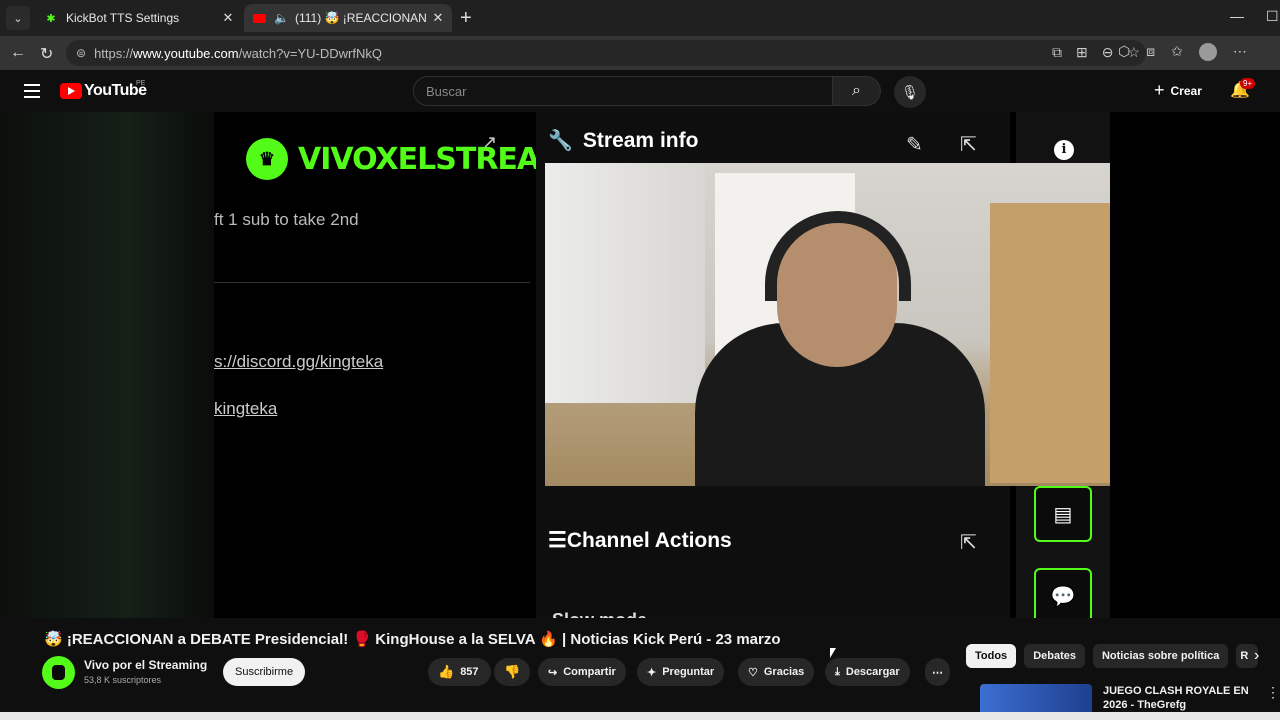  I want to click on translate-icon: ⧉, so click(1057, 52).